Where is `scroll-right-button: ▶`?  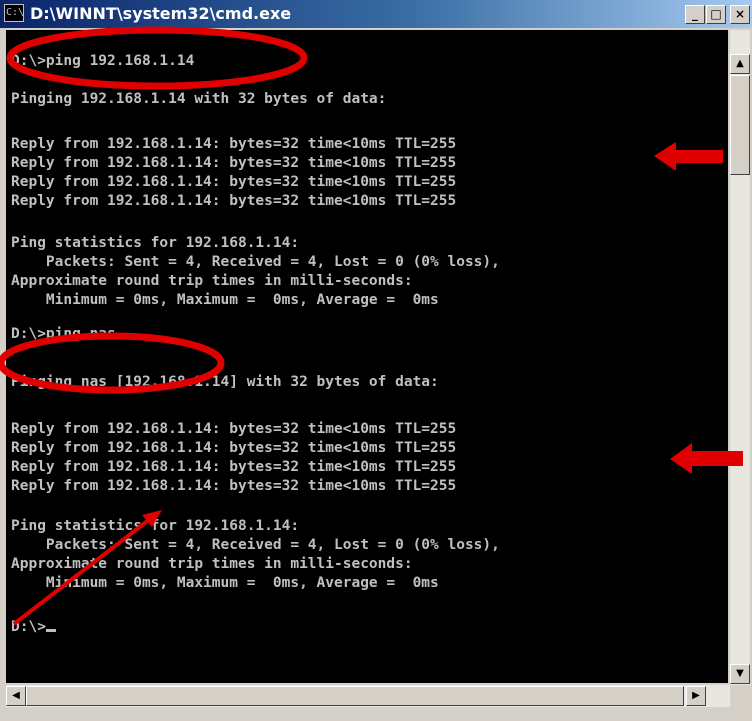 scroll-right-button: ▶ is located at coordinates (696, 696).